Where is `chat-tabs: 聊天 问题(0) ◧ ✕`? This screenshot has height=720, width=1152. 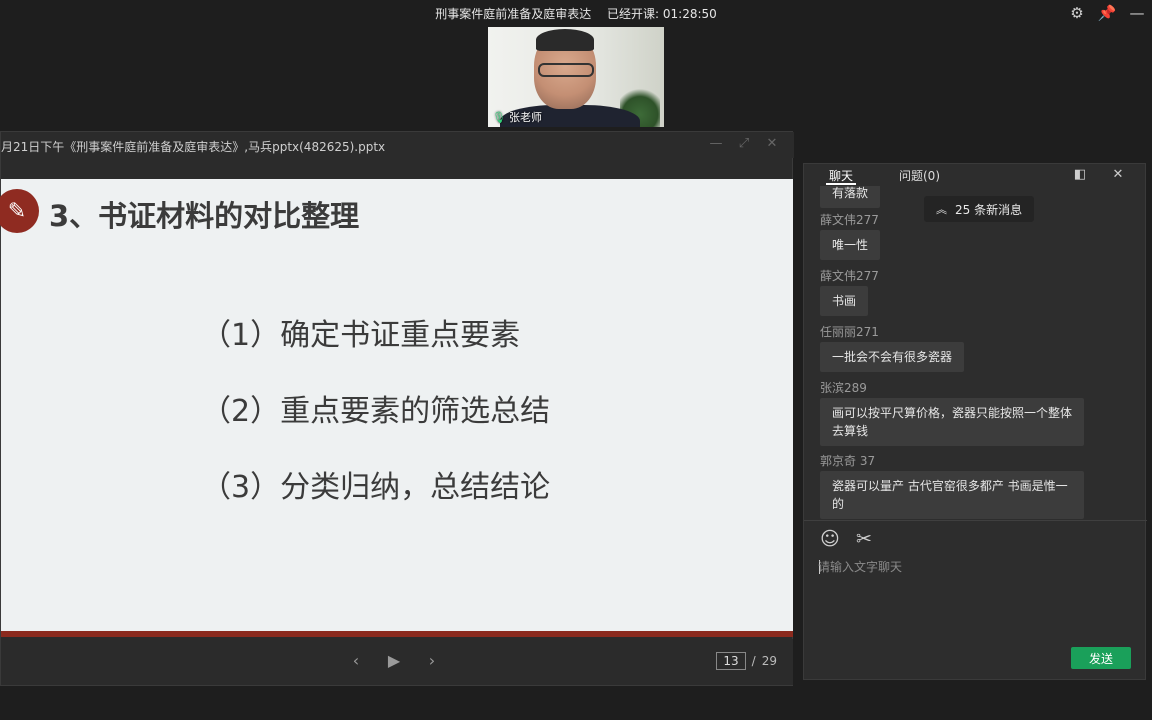 chat-tabs: 聊天 问题(0) ◧ ✕ is located at coordinates (975, 175).